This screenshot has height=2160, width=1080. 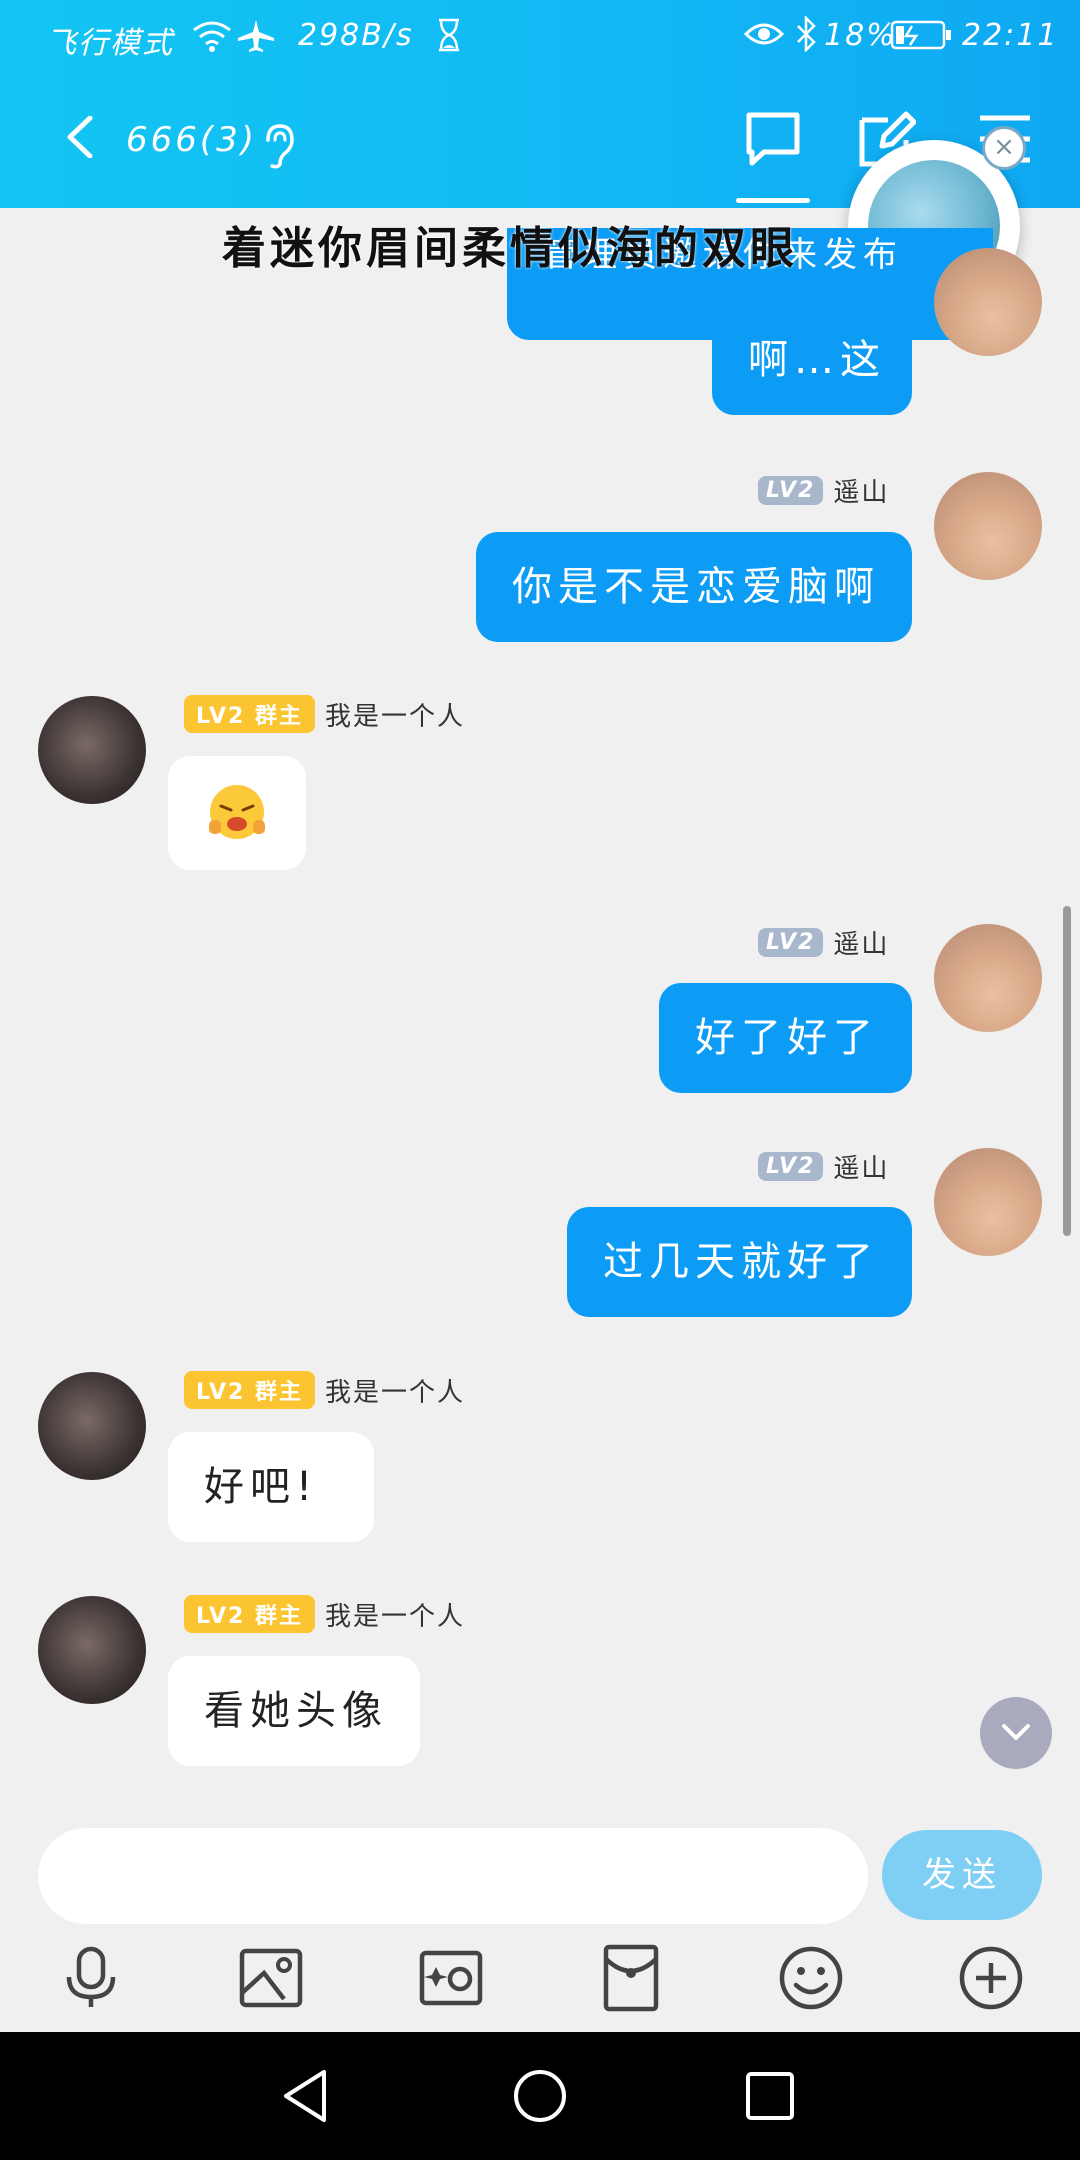 I want to click on plus-icon, so click(x=991, y=1978).